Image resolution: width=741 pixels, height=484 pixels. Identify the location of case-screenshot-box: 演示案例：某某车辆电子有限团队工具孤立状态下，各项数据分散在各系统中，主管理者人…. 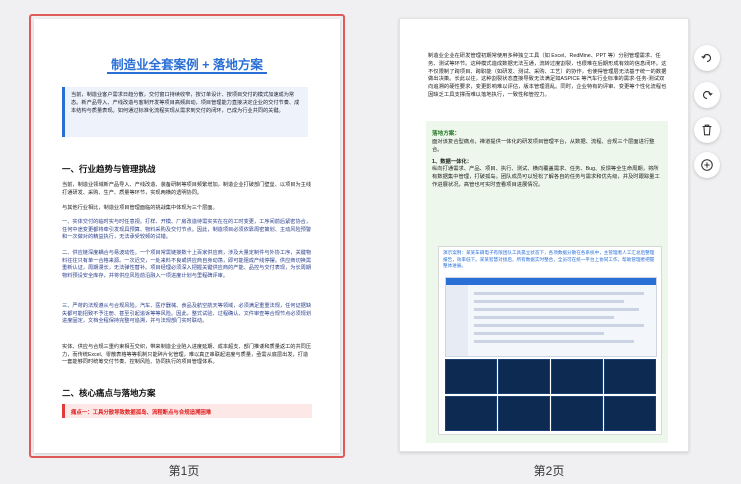
(550, 340).